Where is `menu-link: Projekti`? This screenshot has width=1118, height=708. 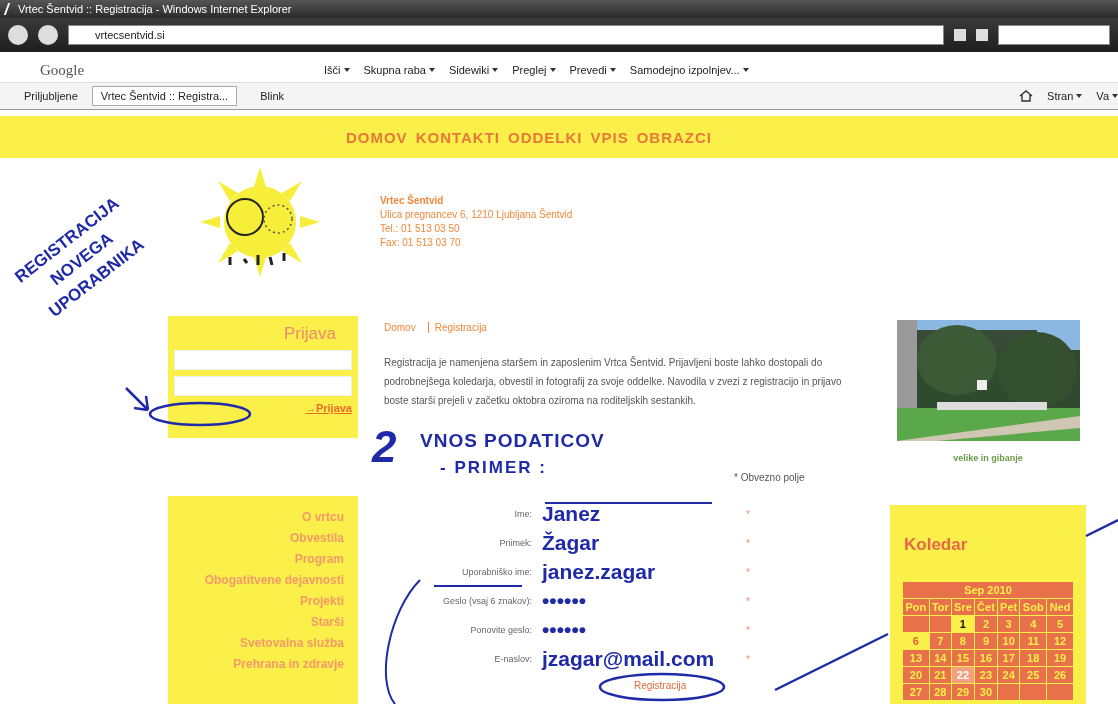 menu-link: Projekti is located at coordinates (322, 601).